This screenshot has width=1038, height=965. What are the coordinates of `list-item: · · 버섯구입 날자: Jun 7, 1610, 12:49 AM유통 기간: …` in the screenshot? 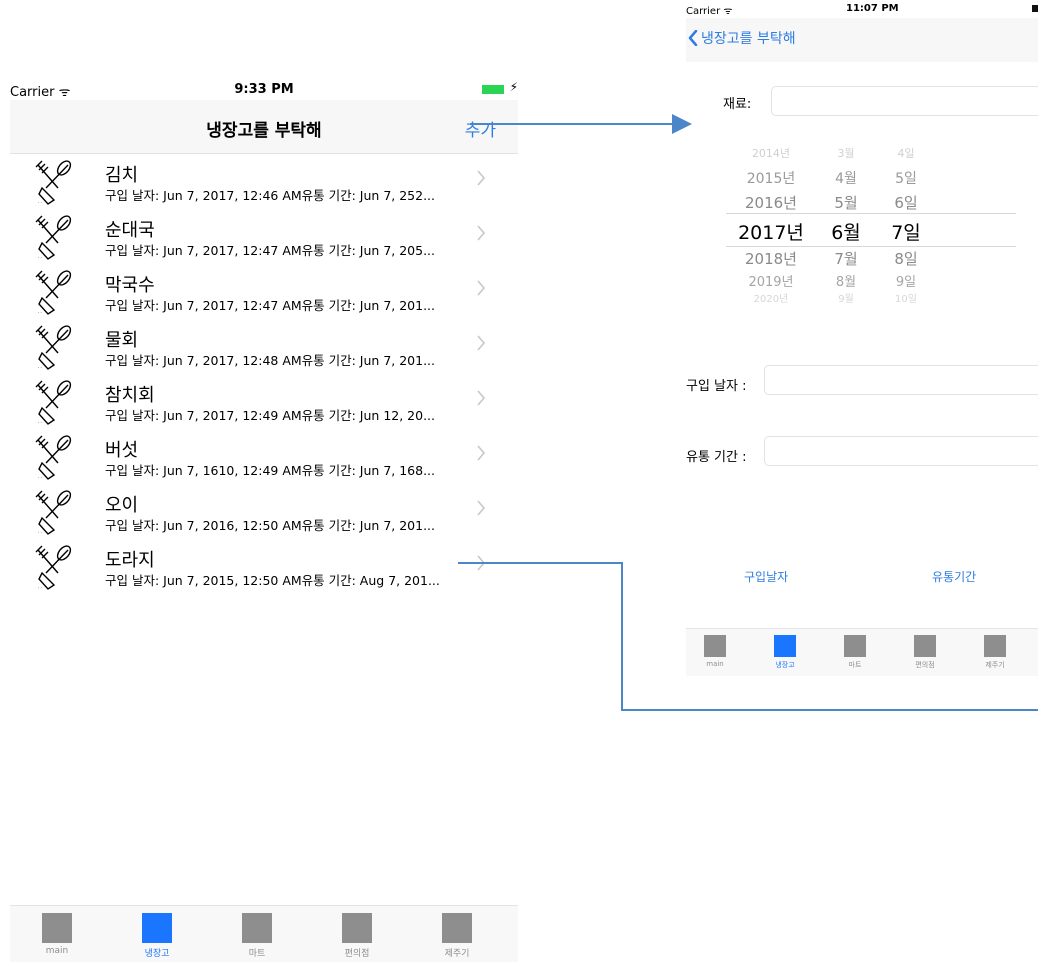 It's located at (264, 456).